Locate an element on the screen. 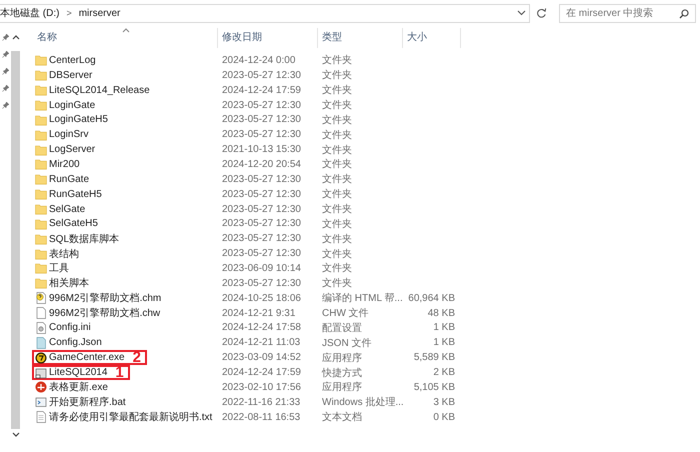  file-type: CHW 文件 is located at coordinates (345, 313).